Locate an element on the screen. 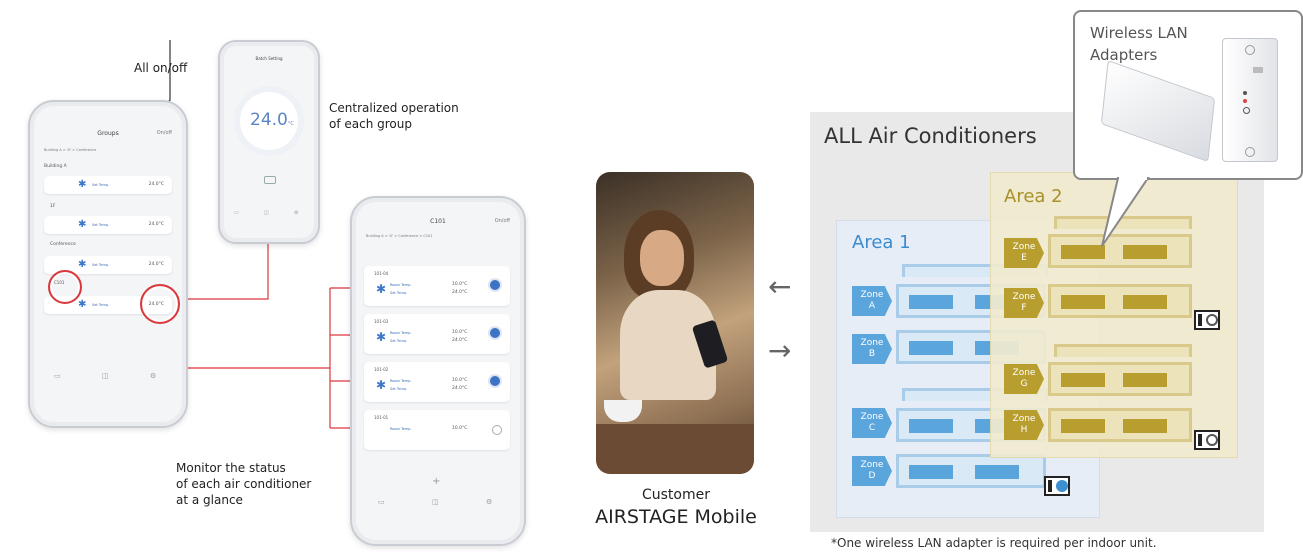  adapter-title: Wireless LAN Adapters is located at coordinates (1139, 44).